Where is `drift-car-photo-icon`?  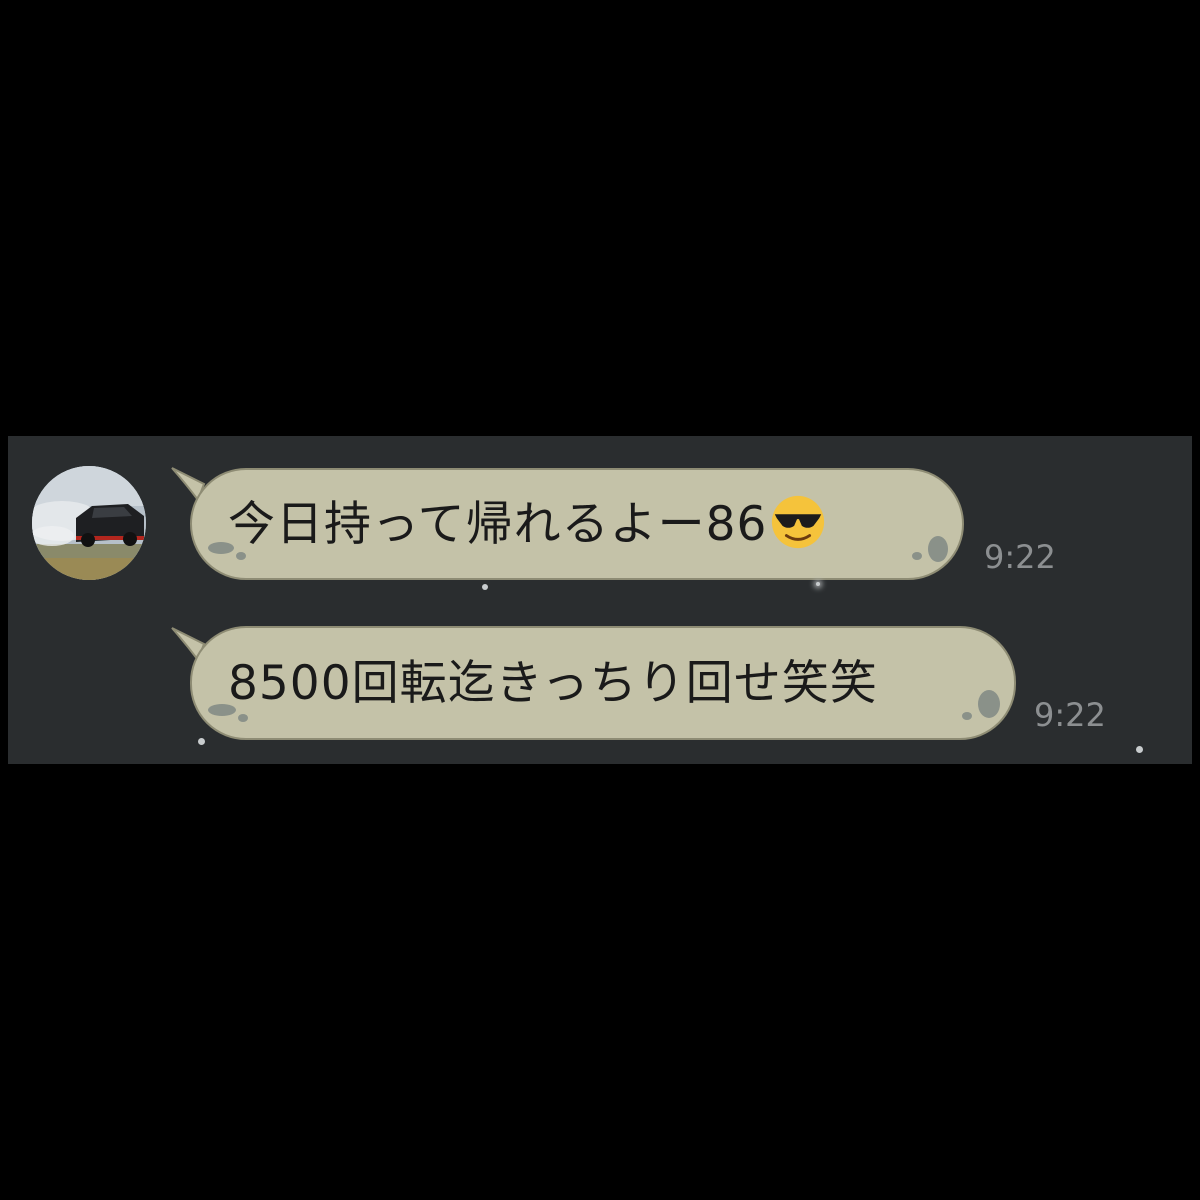
drift-car-photo-icon is located at coordinates (89, 523).